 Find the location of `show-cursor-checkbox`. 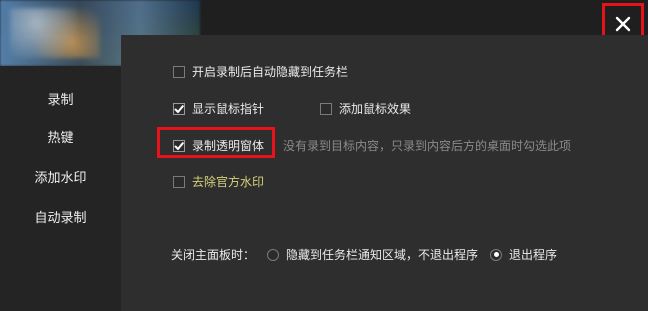

show-cursor-checkbox is located at coordinates (179, 108).